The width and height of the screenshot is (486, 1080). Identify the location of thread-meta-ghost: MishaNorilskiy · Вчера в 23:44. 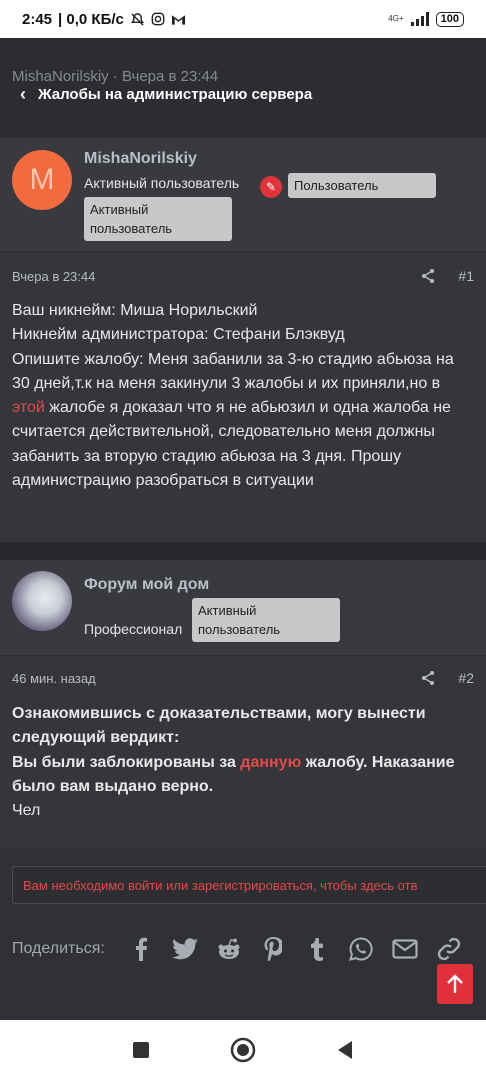
(115, 76).